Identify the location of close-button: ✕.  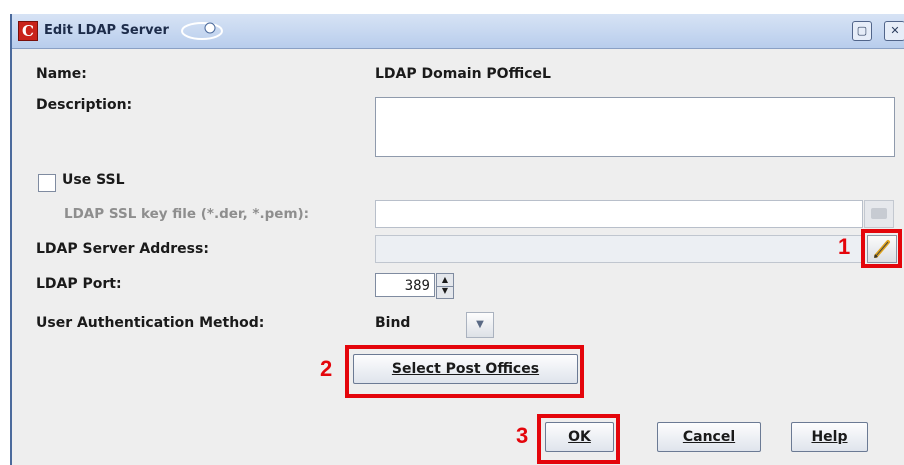
(894, 31).